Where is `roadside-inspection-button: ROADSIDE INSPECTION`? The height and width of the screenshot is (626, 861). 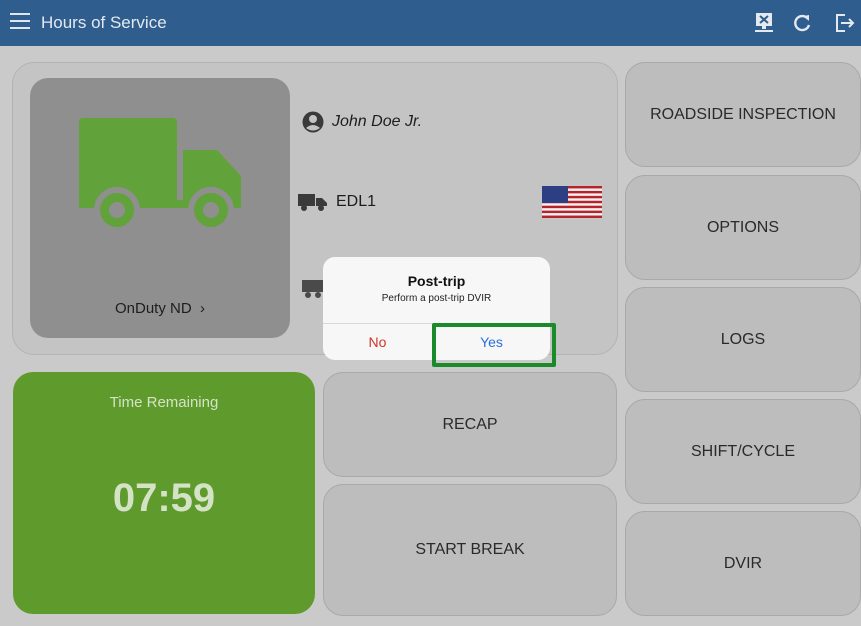
roadside-inspection-button: ROADSIDE INSPECTION is located at coordinates (743, 114).